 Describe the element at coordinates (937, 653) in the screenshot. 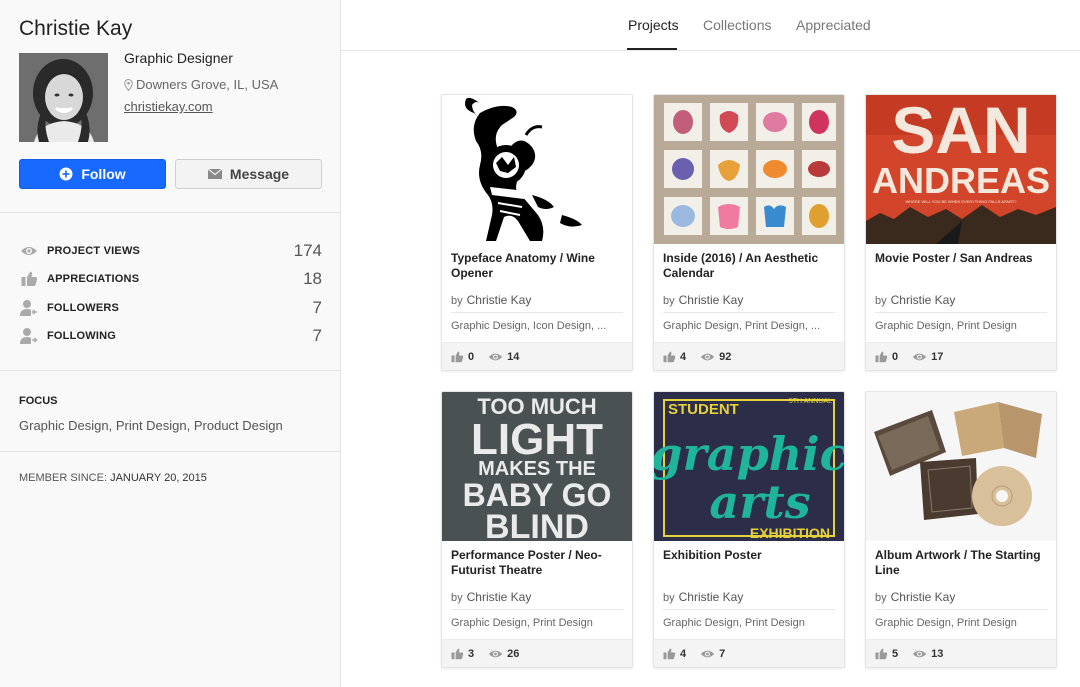

I see `view-count: 13` at that location.